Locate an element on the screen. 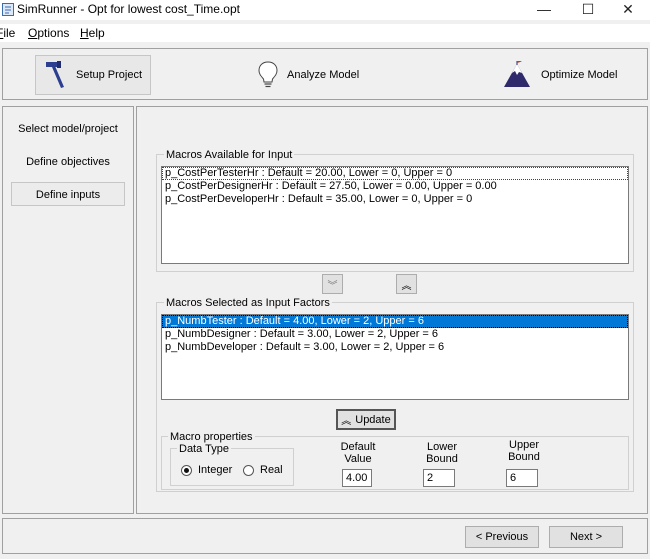 The height and width of the screenshot is (559, 650). footer-bar: < Previous Next > is located at coordinates (325, 536).